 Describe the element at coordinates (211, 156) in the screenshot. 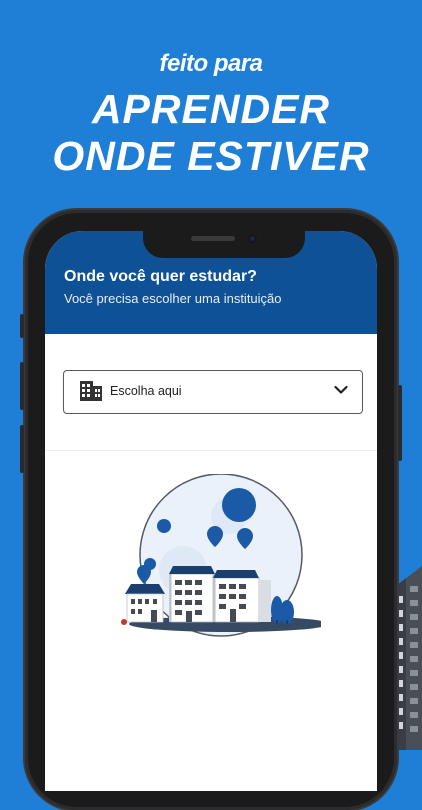

I see `promo-headline-line2: ONDE ESTIVER` at that location.